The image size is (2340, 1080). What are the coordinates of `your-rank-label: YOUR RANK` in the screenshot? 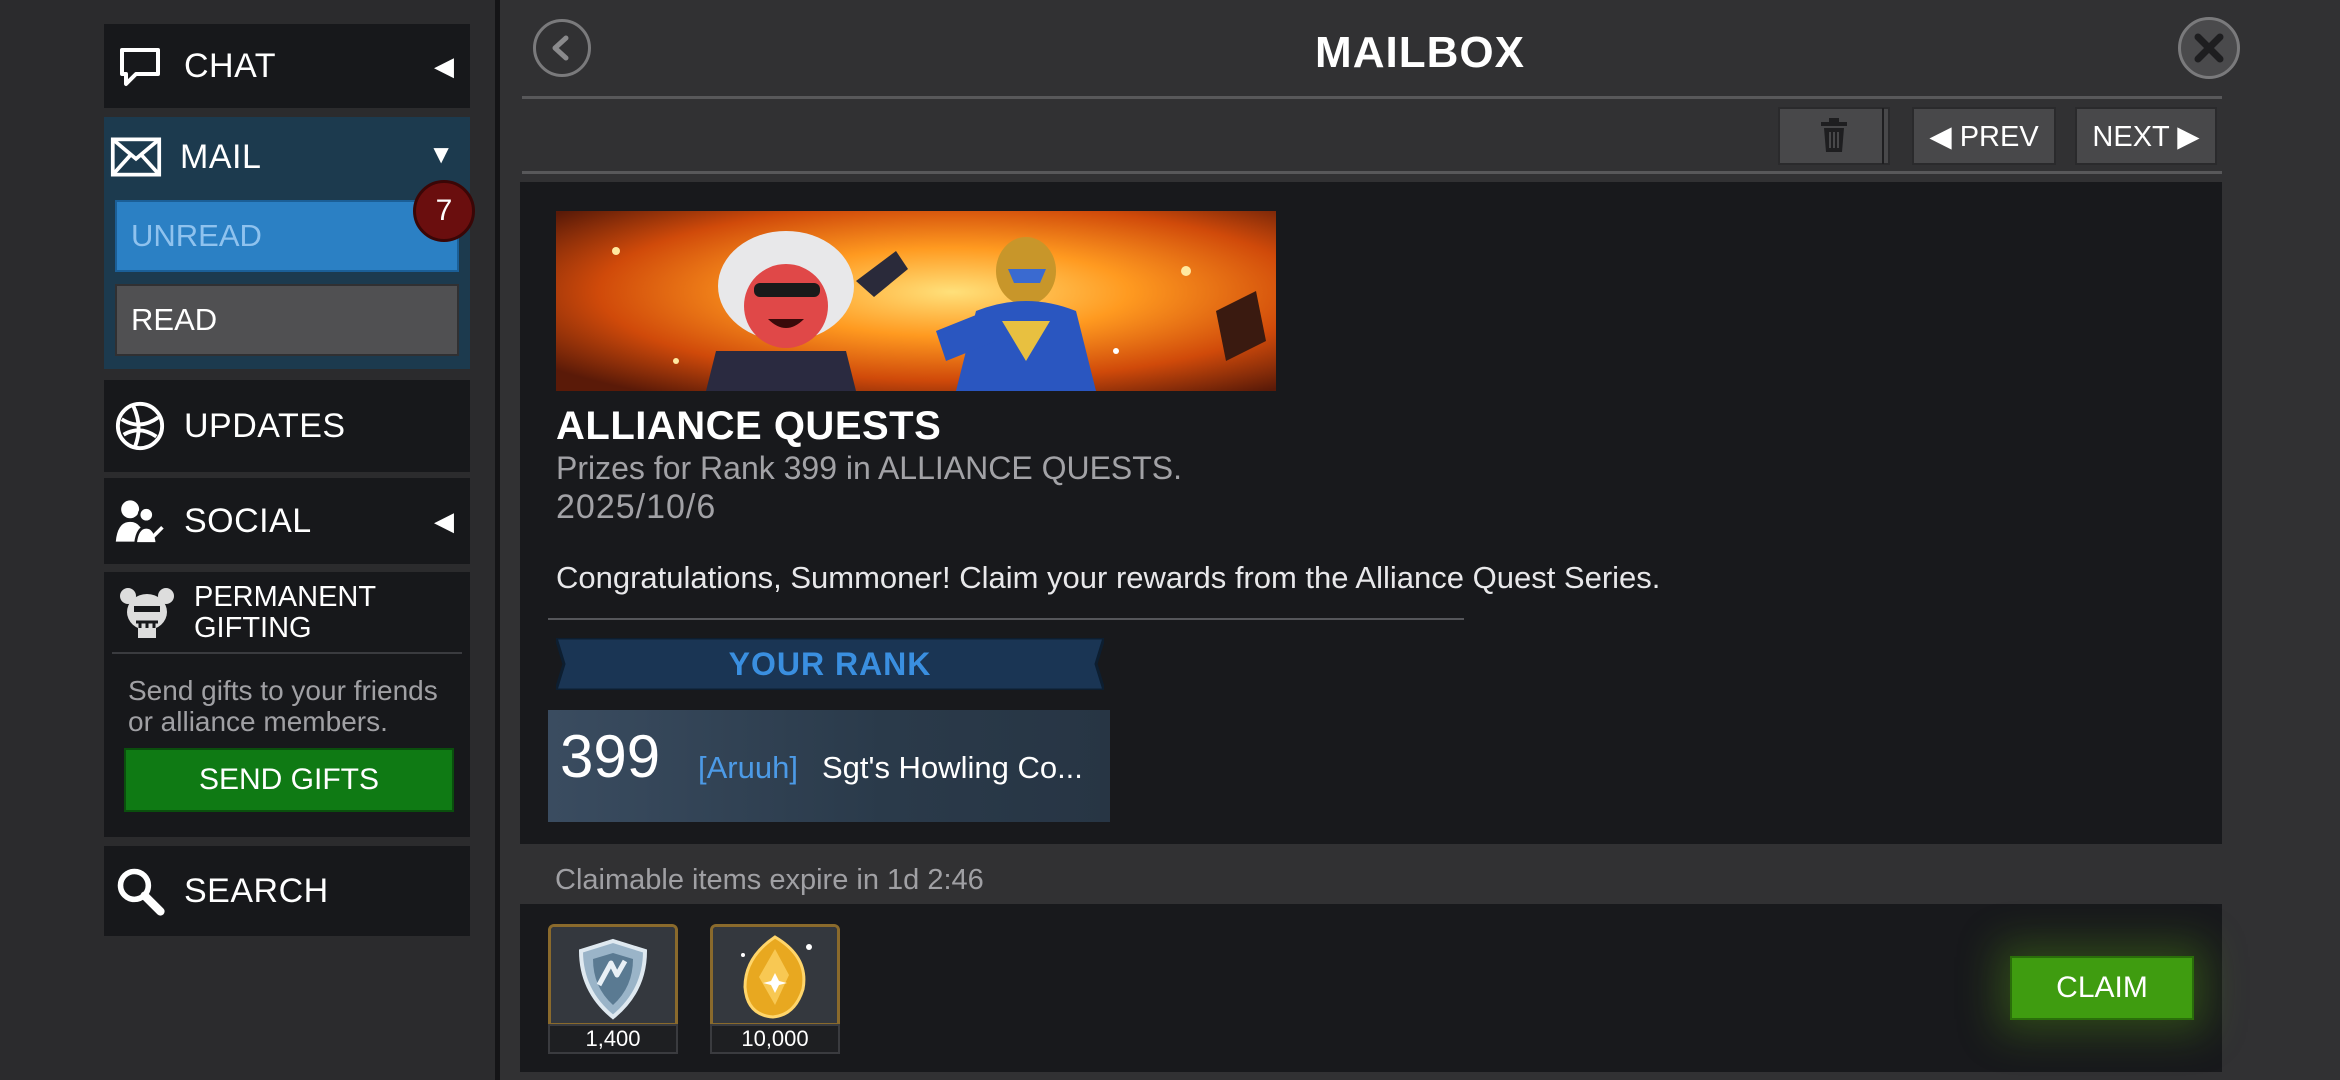 It's located at (830, 663).